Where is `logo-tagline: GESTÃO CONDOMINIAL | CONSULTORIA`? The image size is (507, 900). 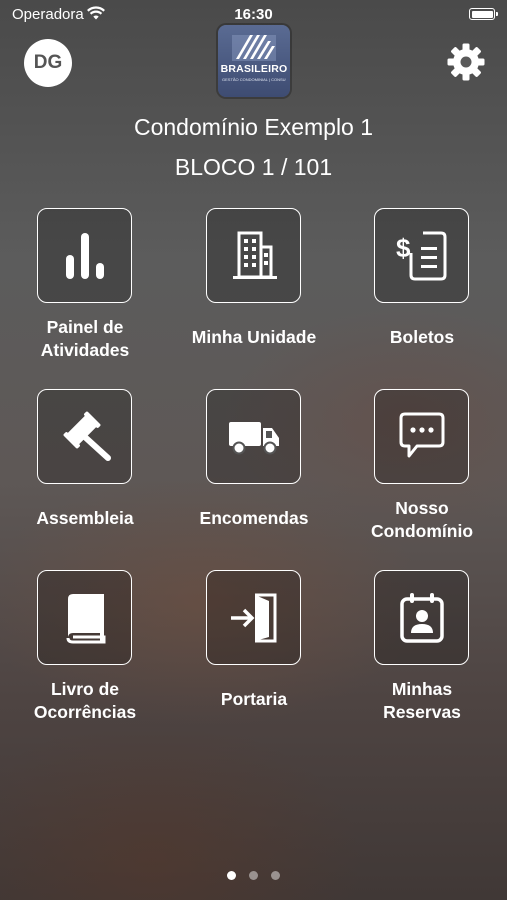
logo-tagline: GESTÃO CONDOMINIAL | CONSULTORIA is located at coordinates (254, 79).